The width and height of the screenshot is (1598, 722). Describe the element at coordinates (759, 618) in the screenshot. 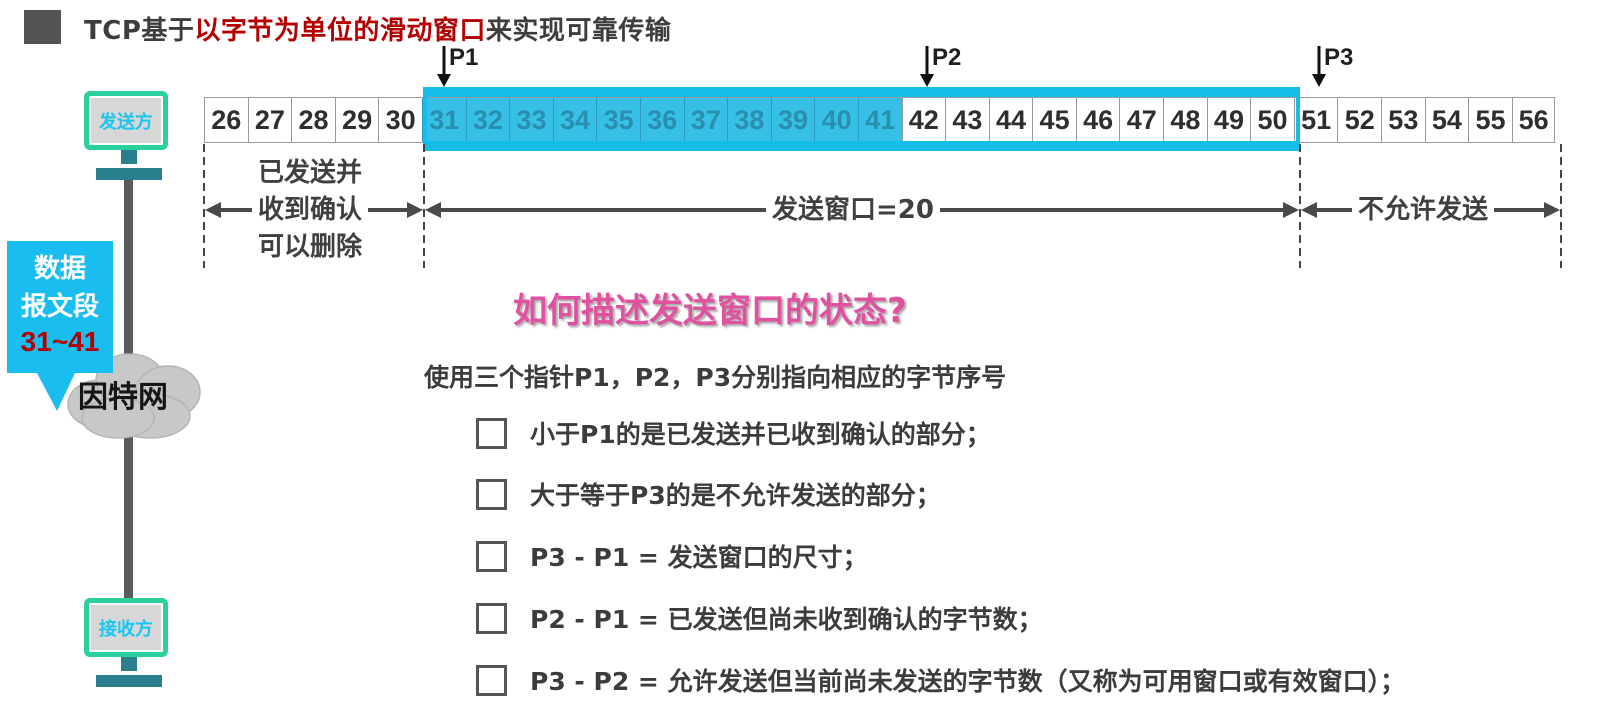

I see `list-item: P2 - P1 = 已发送但尚未收到确认的字节数；` at that location.